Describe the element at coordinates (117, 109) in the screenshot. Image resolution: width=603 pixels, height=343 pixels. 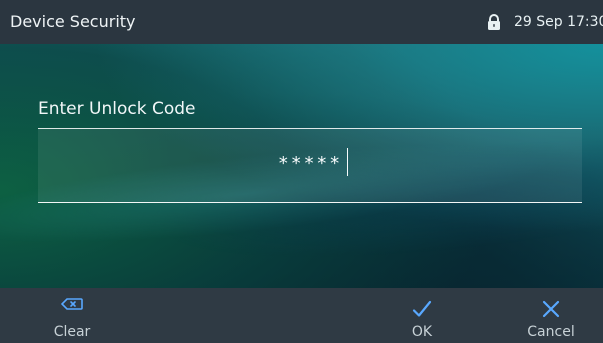
I see `unlock-code-label: Enter Unlock Code` at that location.